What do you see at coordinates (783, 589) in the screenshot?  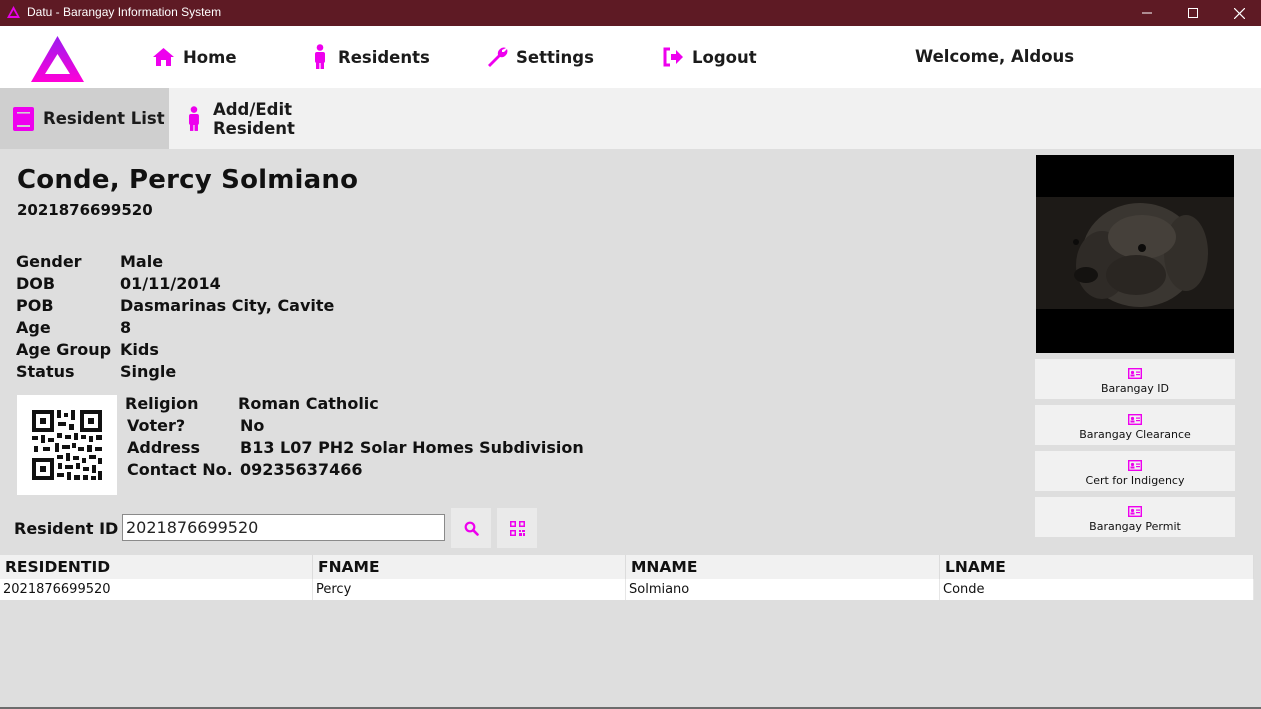 I see `table-cell-mname: Solmiano` at bounding box center [783, 589].